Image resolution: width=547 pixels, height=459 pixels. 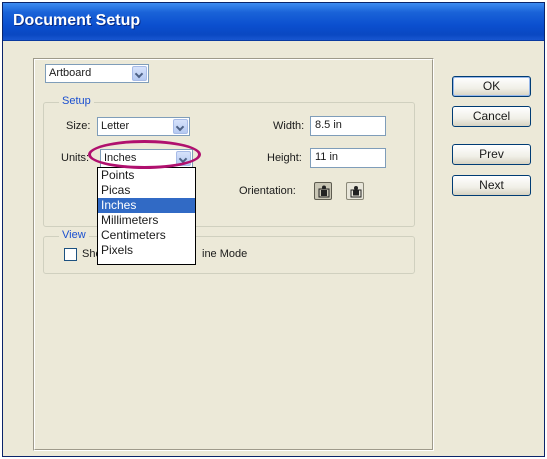 I want to click on title-bar: Document Setup, so click(x=273, y=22).